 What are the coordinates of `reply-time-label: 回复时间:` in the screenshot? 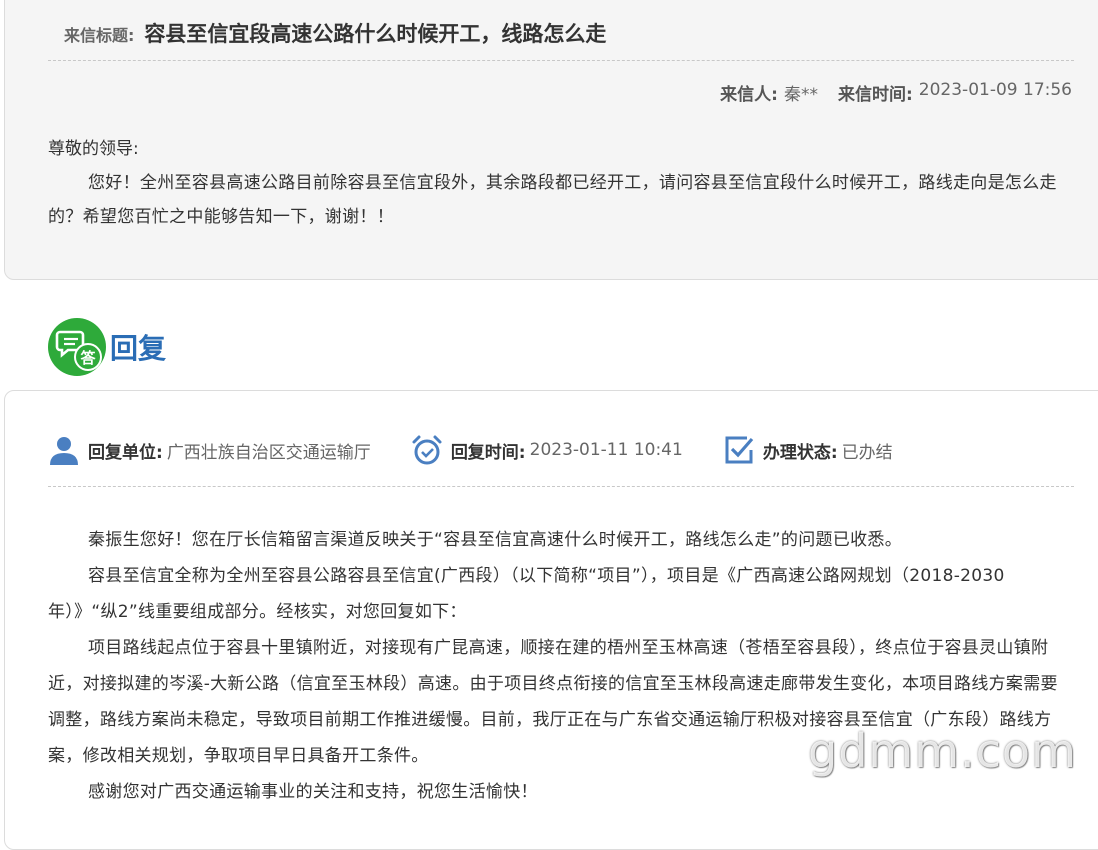 It's located at (488, 452).